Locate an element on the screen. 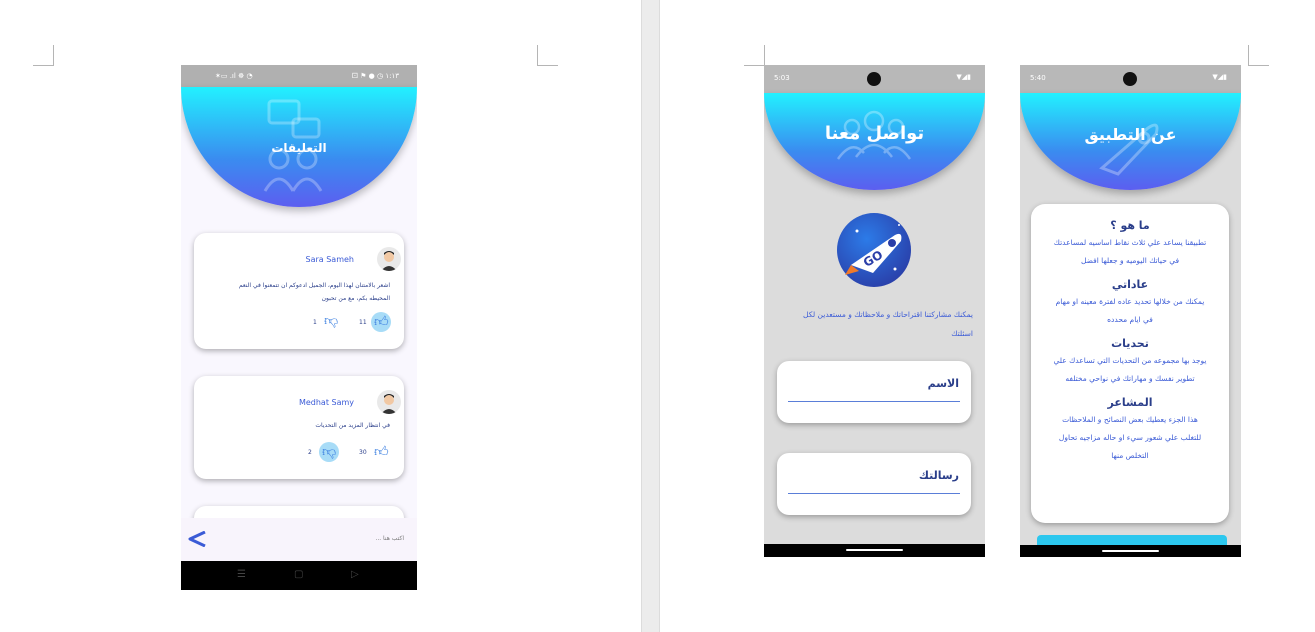 This screenshot has width=1315, height=632. comment-author: Medhat Samy is located at coordinates (326, 402).